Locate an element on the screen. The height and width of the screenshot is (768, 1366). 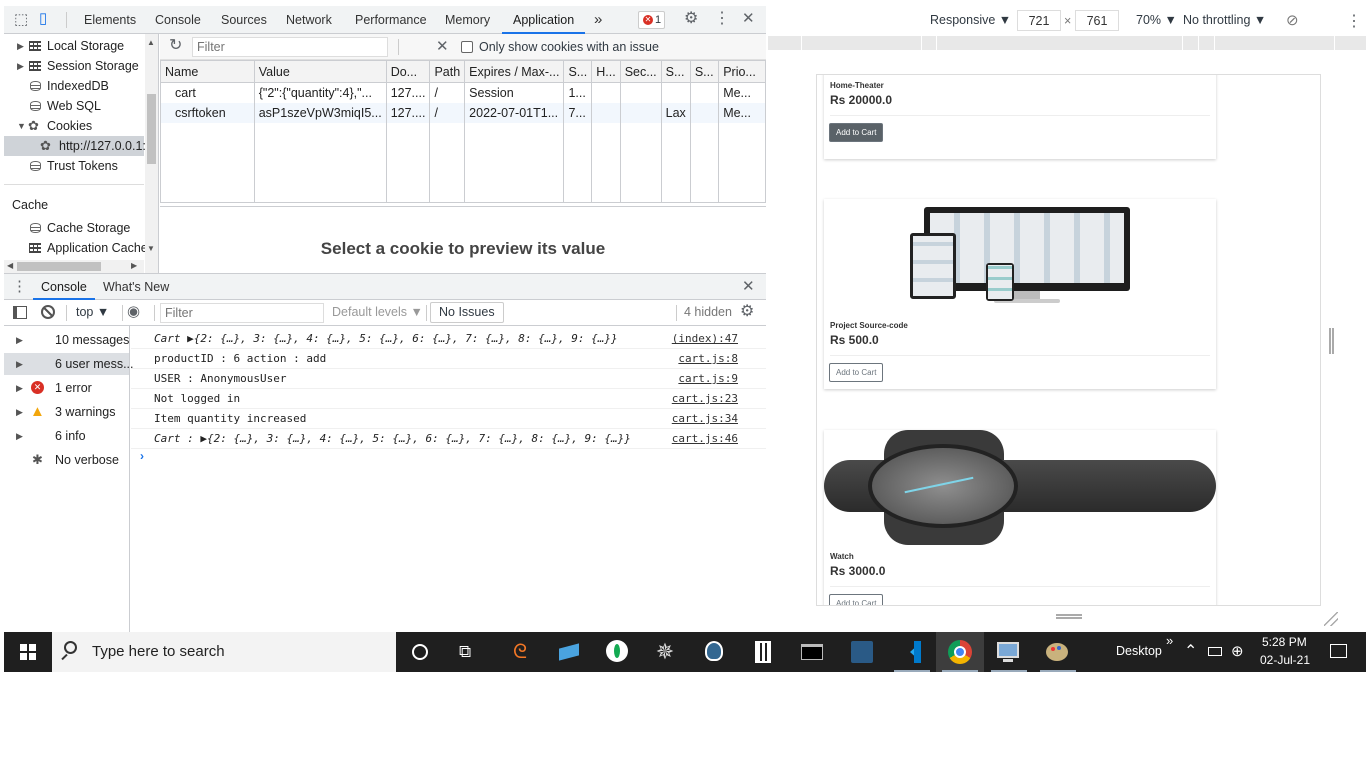
source-link: cart.js:8 is located at coordinates (708, 359).